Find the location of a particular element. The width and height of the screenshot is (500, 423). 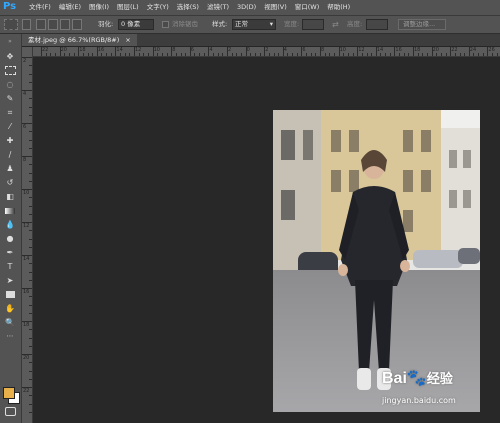

menu-type: 文字(Y) is located at coordinates (158, 7).